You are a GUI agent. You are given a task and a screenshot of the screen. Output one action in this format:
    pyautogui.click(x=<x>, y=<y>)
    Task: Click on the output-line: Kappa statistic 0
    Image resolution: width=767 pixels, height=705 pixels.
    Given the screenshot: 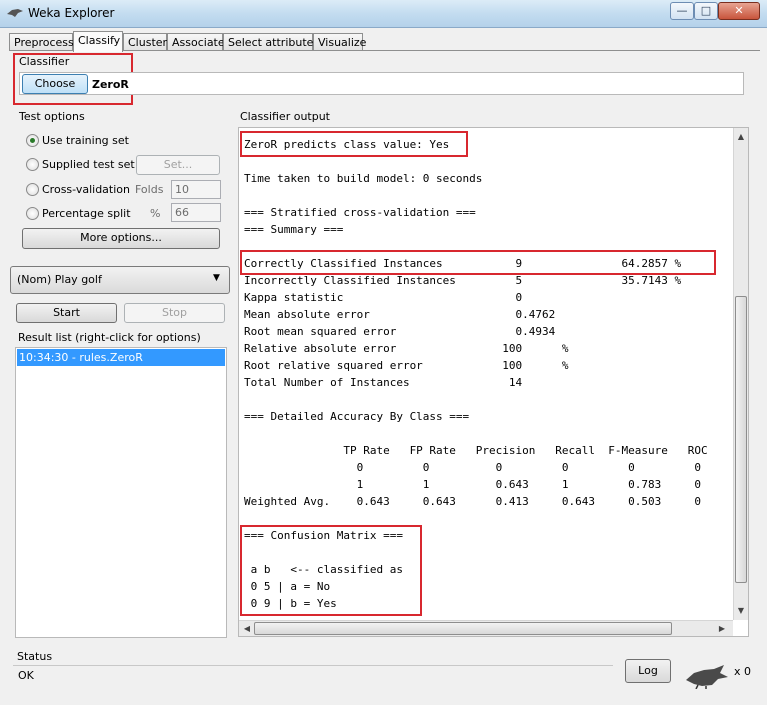 What is the action you would take?
    pyautogui.click(x=383, y=297)
    